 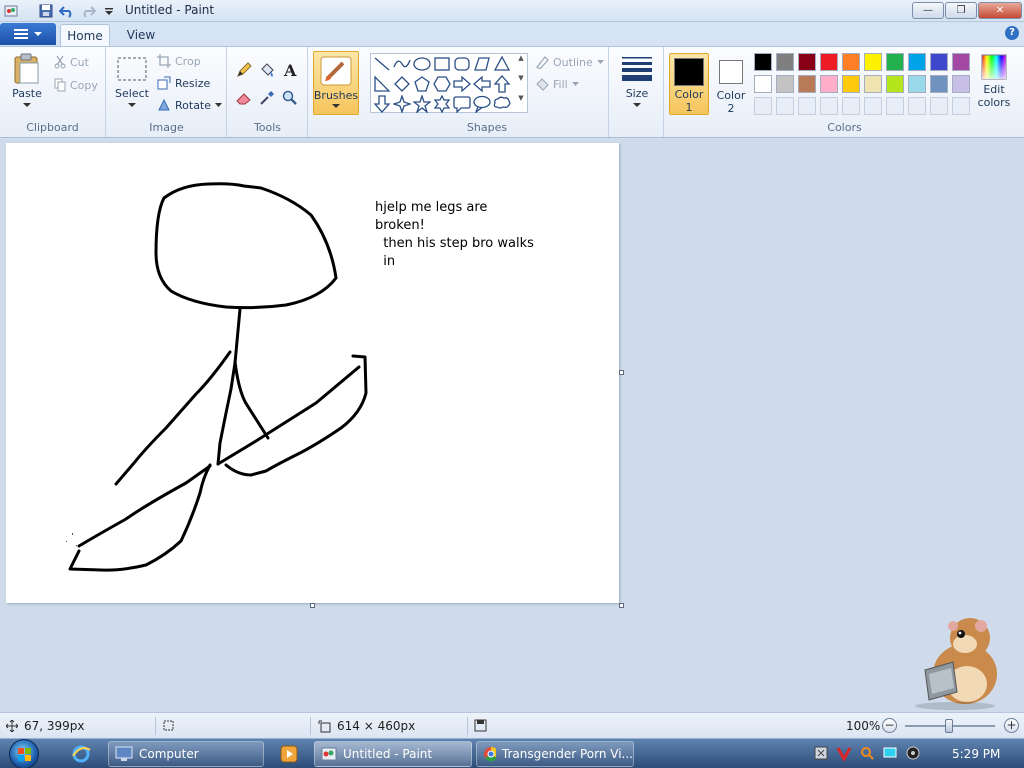 I want to click on cut-button: Cut, so click(x=71, y=62).